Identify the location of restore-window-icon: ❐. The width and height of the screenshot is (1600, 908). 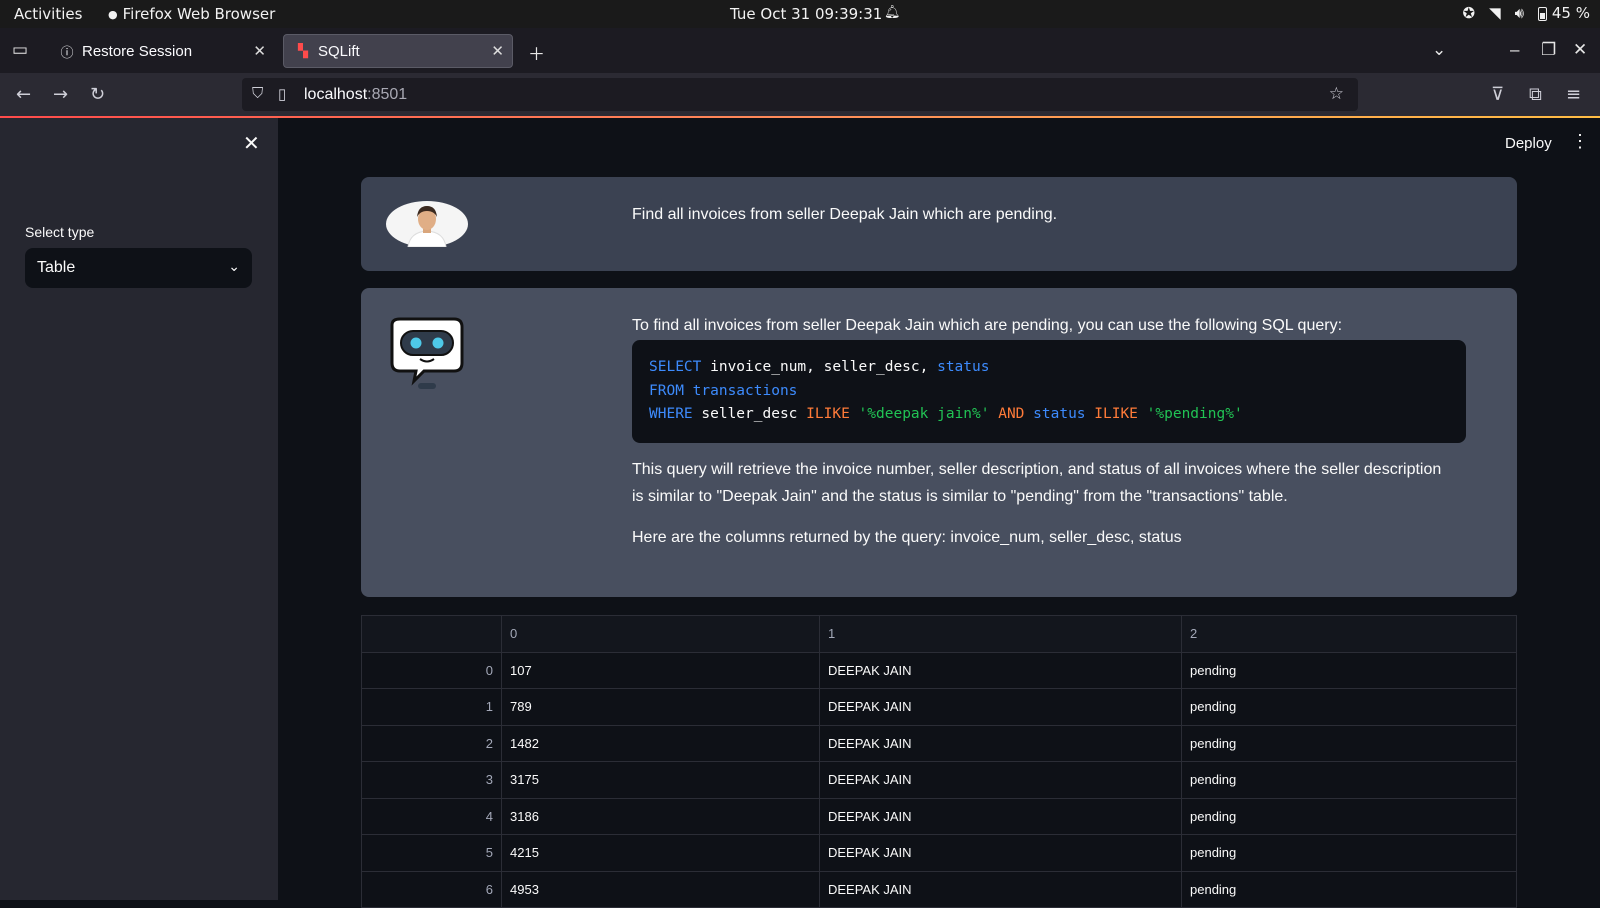
(1548, 50).